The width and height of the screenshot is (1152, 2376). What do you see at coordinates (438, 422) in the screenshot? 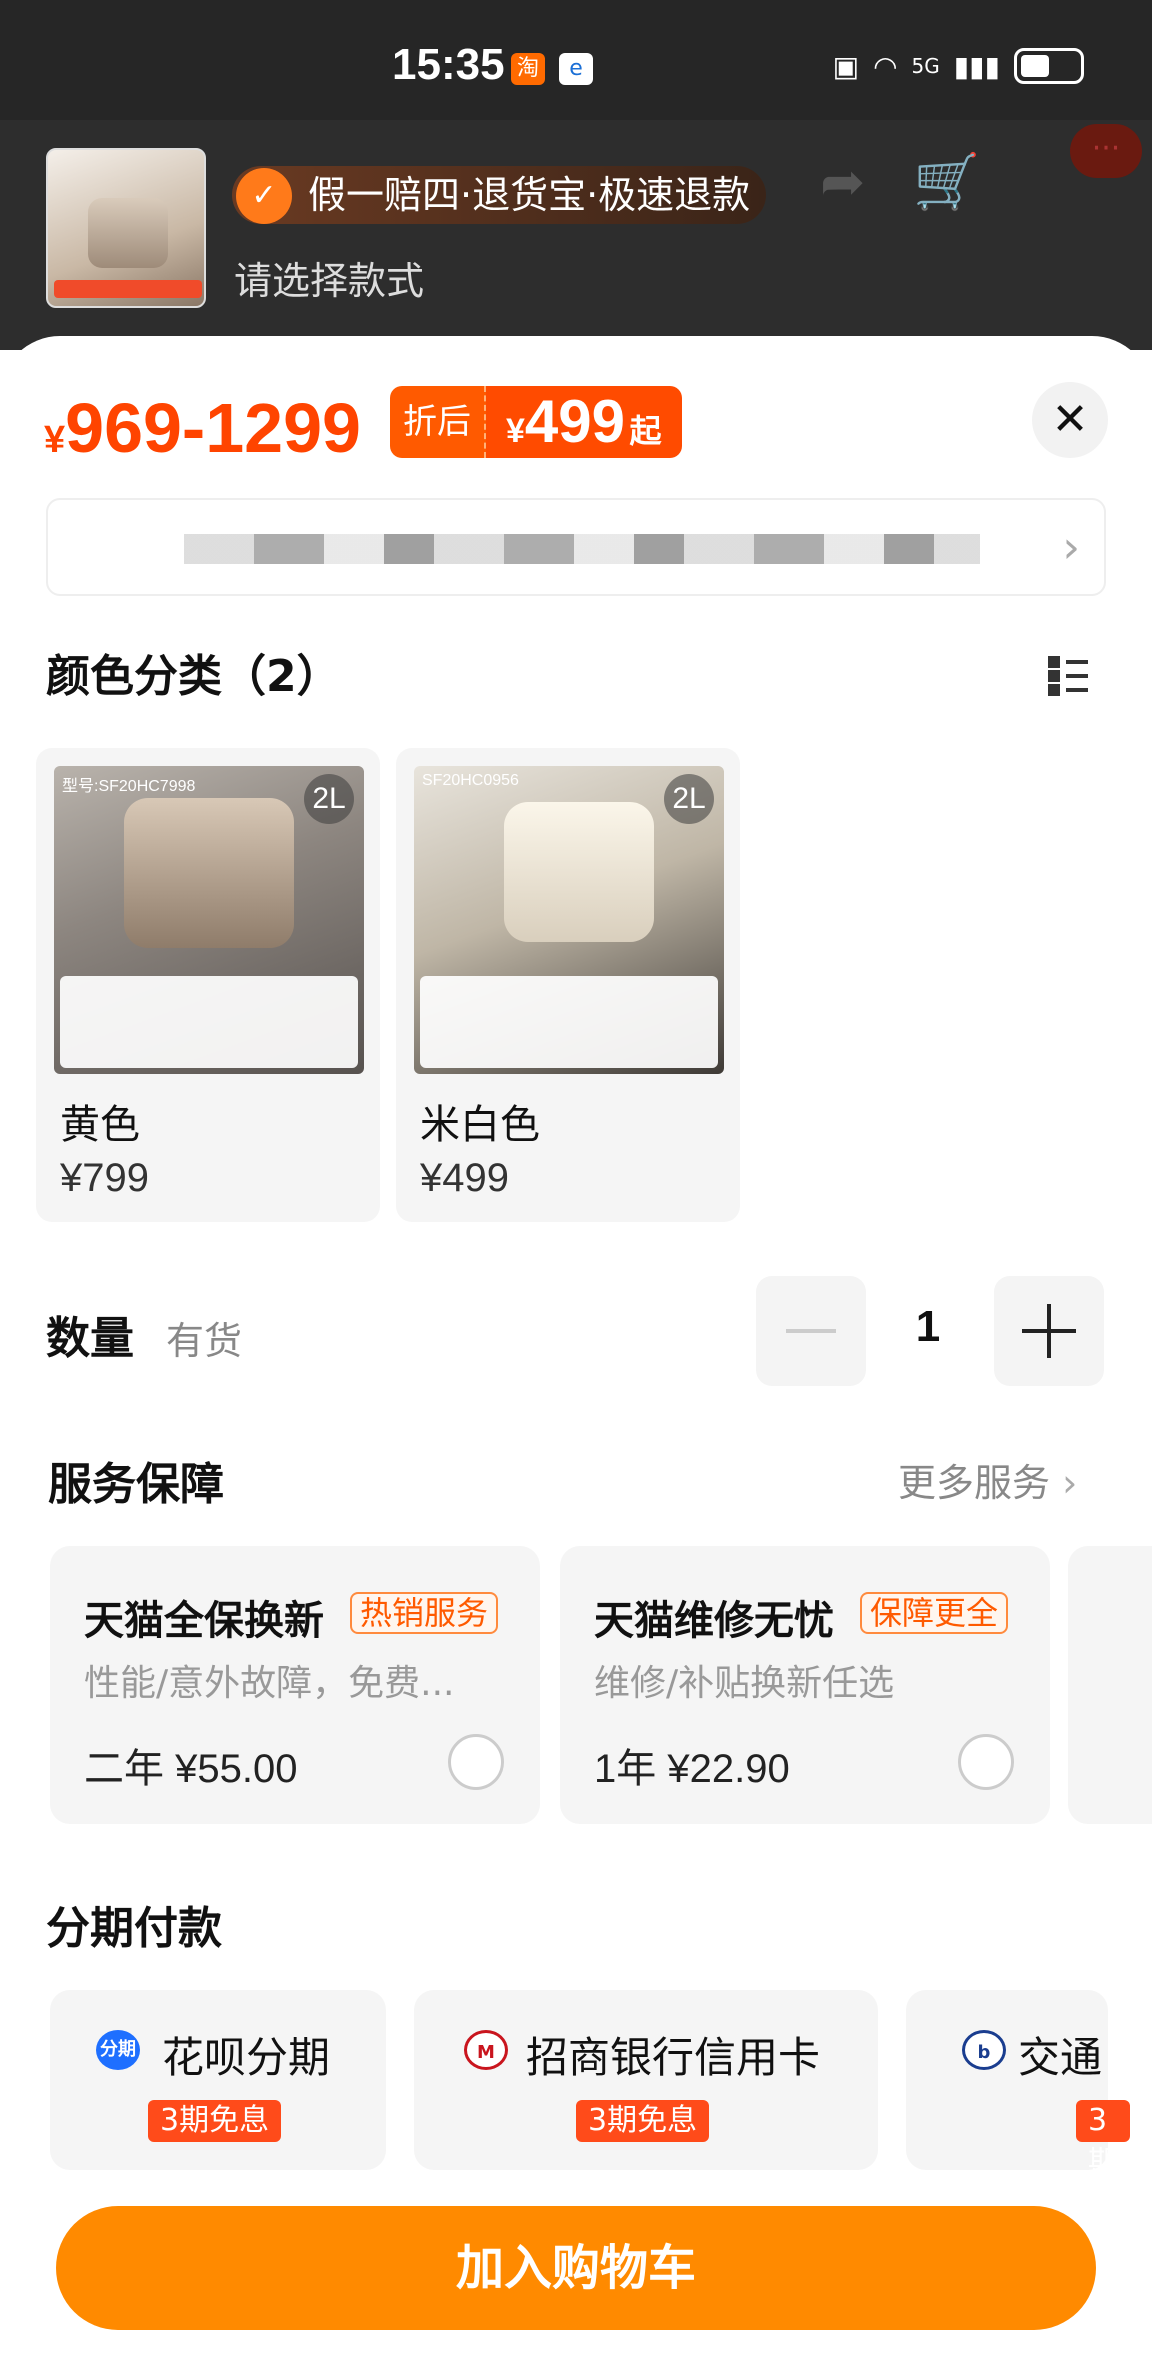
I see `discount-label: 折后` at bounding box center [438, 422].